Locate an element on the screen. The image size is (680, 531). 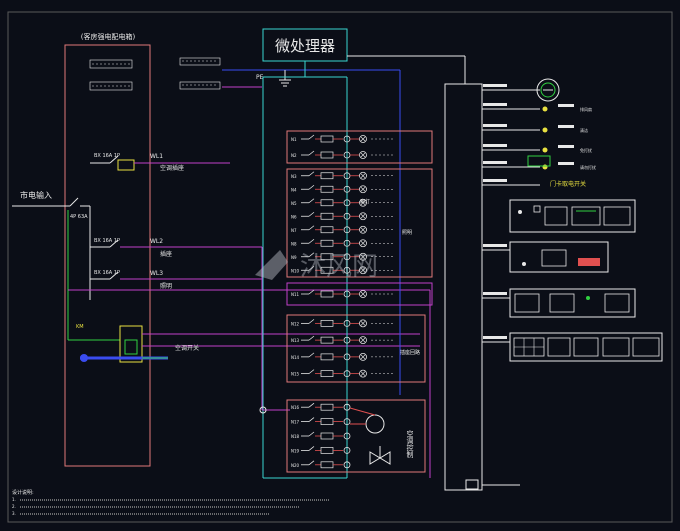
circuit-row-label: N9 is located at coordinates (294, 257).